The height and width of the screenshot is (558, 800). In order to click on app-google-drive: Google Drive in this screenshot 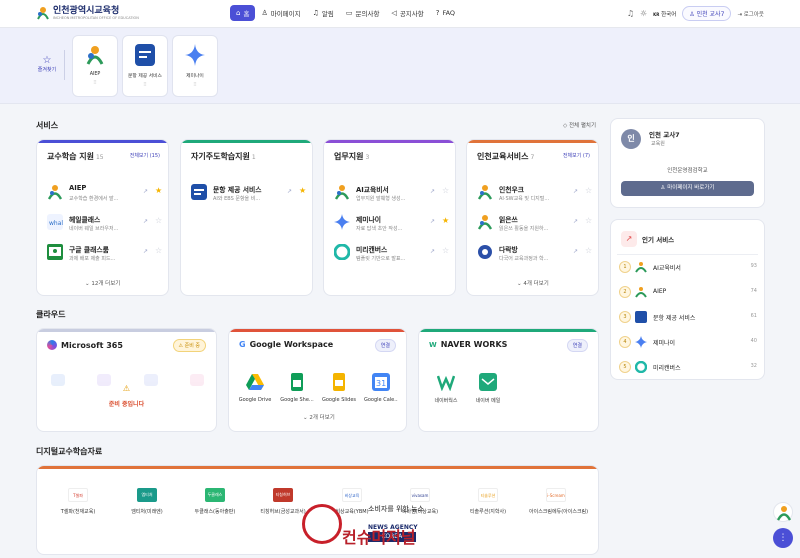, I will do `click(255, 388)`.